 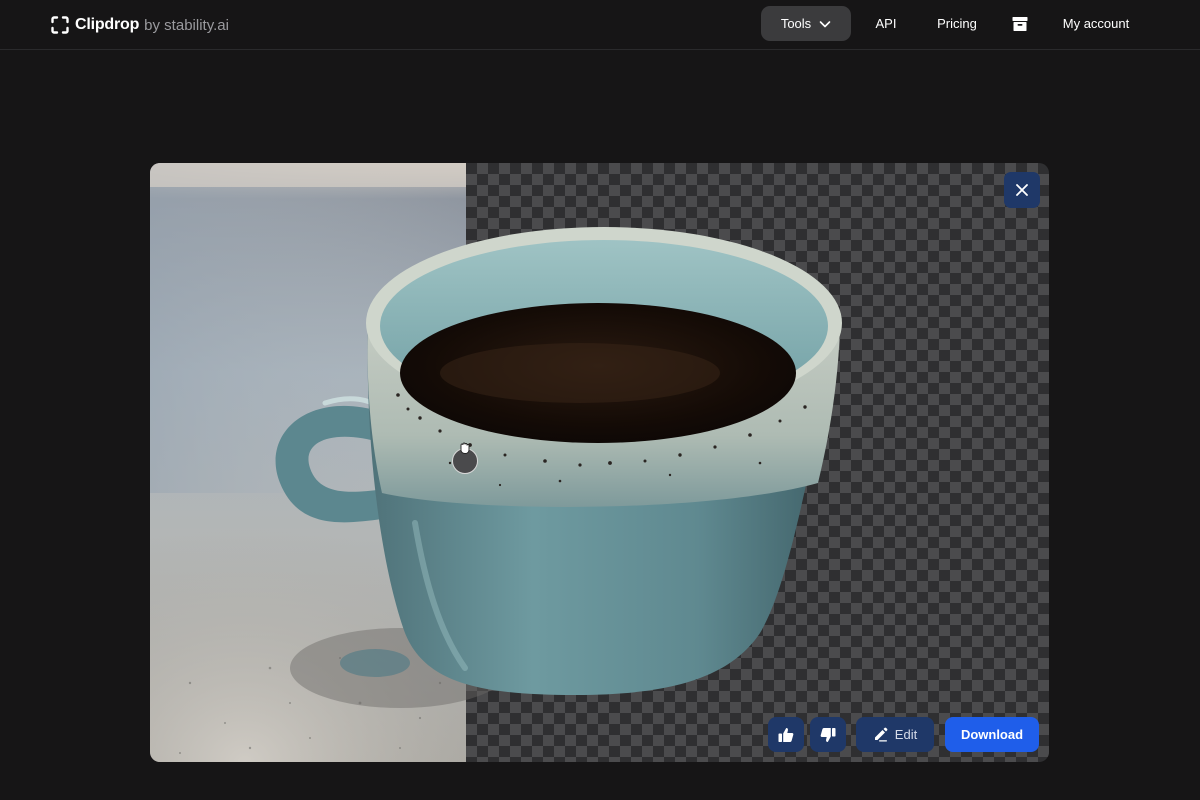 I want to click on download-button: Download, so click(x=992, y=734).